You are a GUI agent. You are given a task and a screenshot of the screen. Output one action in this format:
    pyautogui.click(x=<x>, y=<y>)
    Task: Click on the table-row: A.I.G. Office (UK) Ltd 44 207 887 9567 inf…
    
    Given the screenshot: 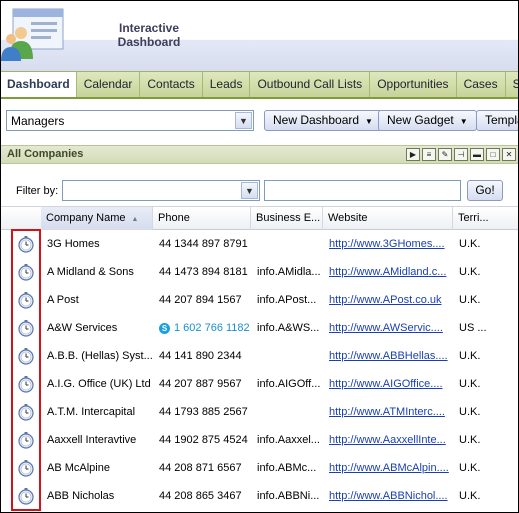 What is the action you would take?
    pyautogui.click(x=259, y=384)
    